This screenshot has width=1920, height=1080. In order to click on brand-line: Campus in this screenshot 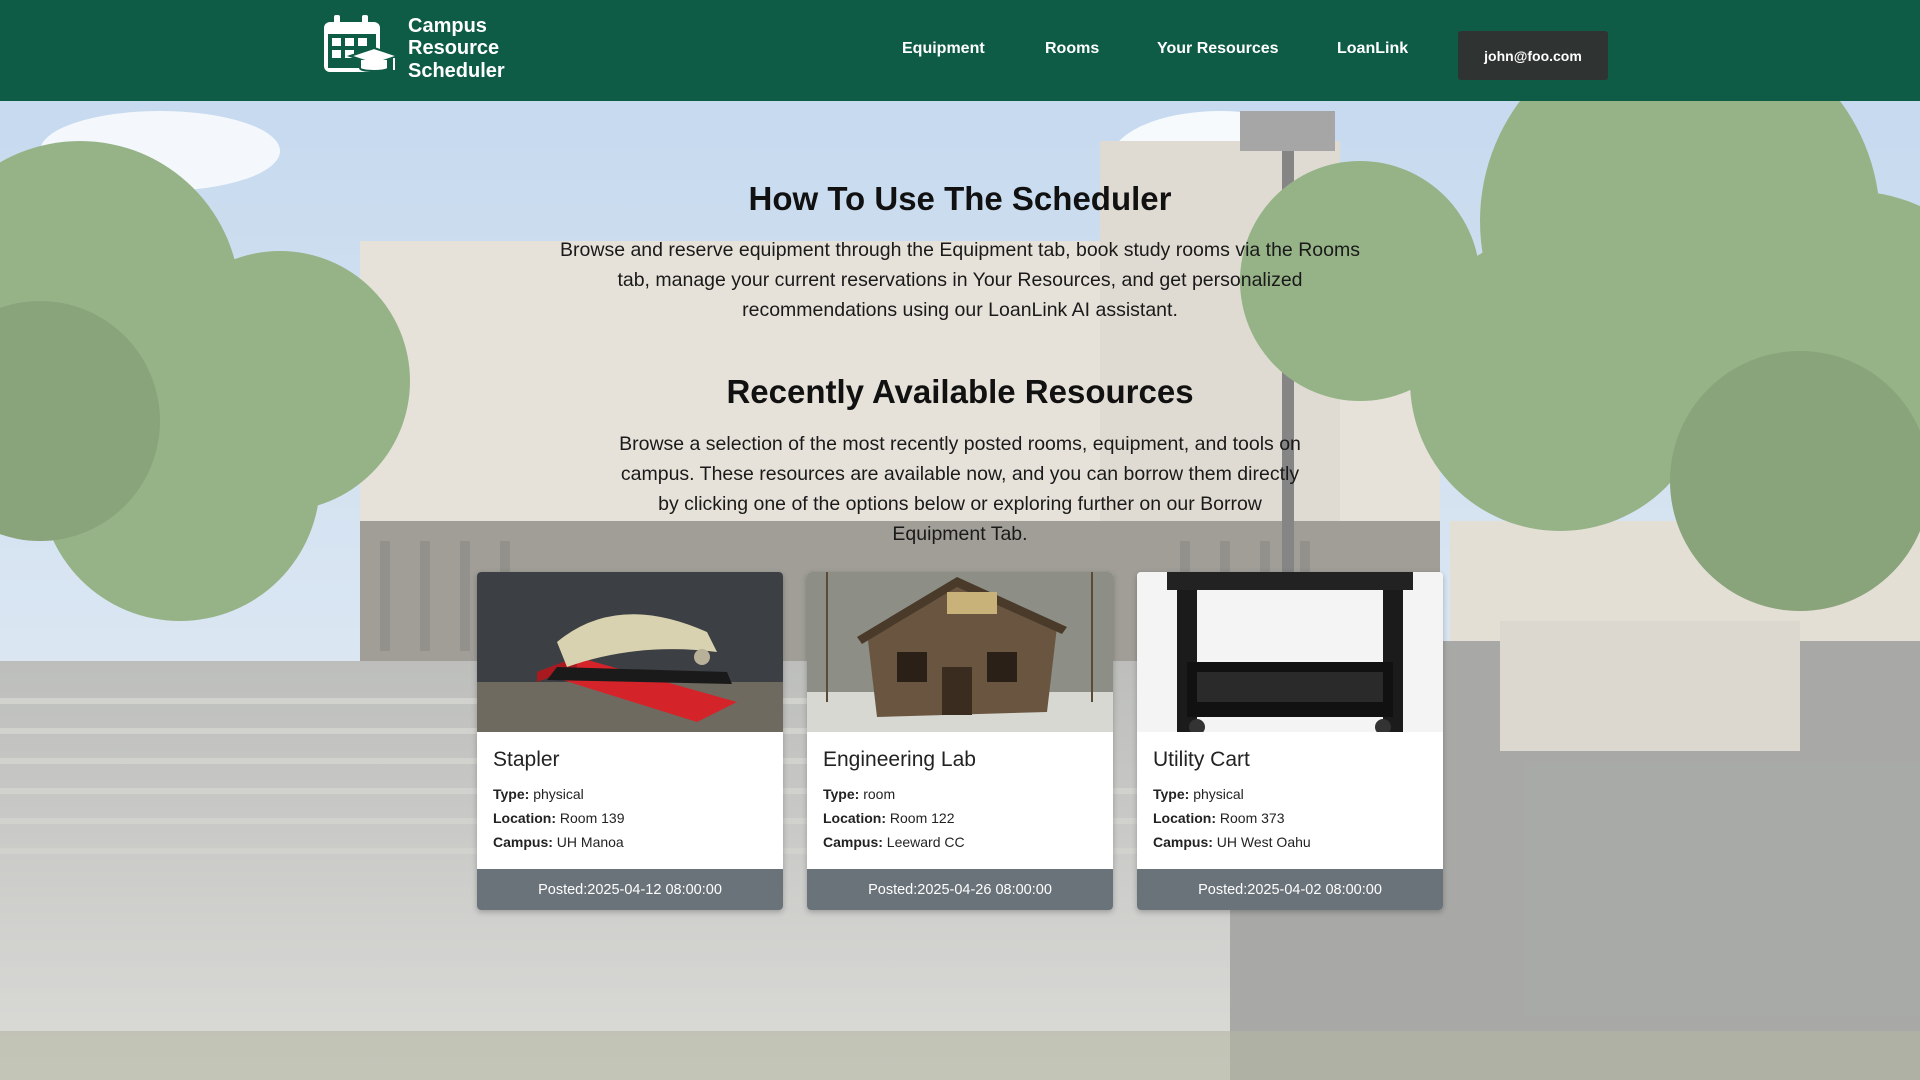, I will do `click(447, 25)`.